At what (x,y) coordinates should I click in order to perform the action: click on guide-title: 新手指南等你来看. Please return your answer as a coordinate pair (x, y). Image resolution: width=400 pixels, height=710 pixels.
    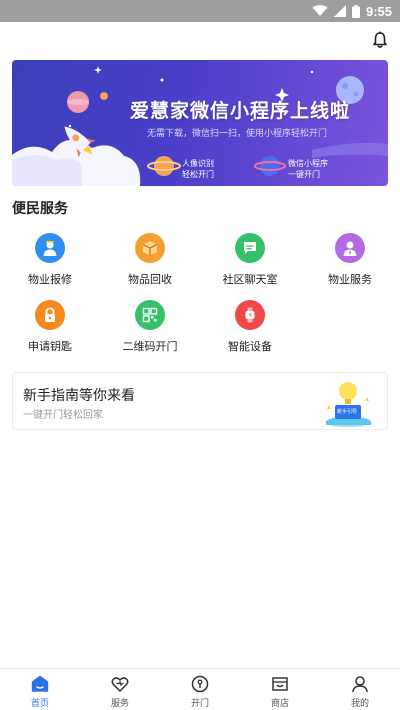
    Looking at the image, I should click on (79, 396).